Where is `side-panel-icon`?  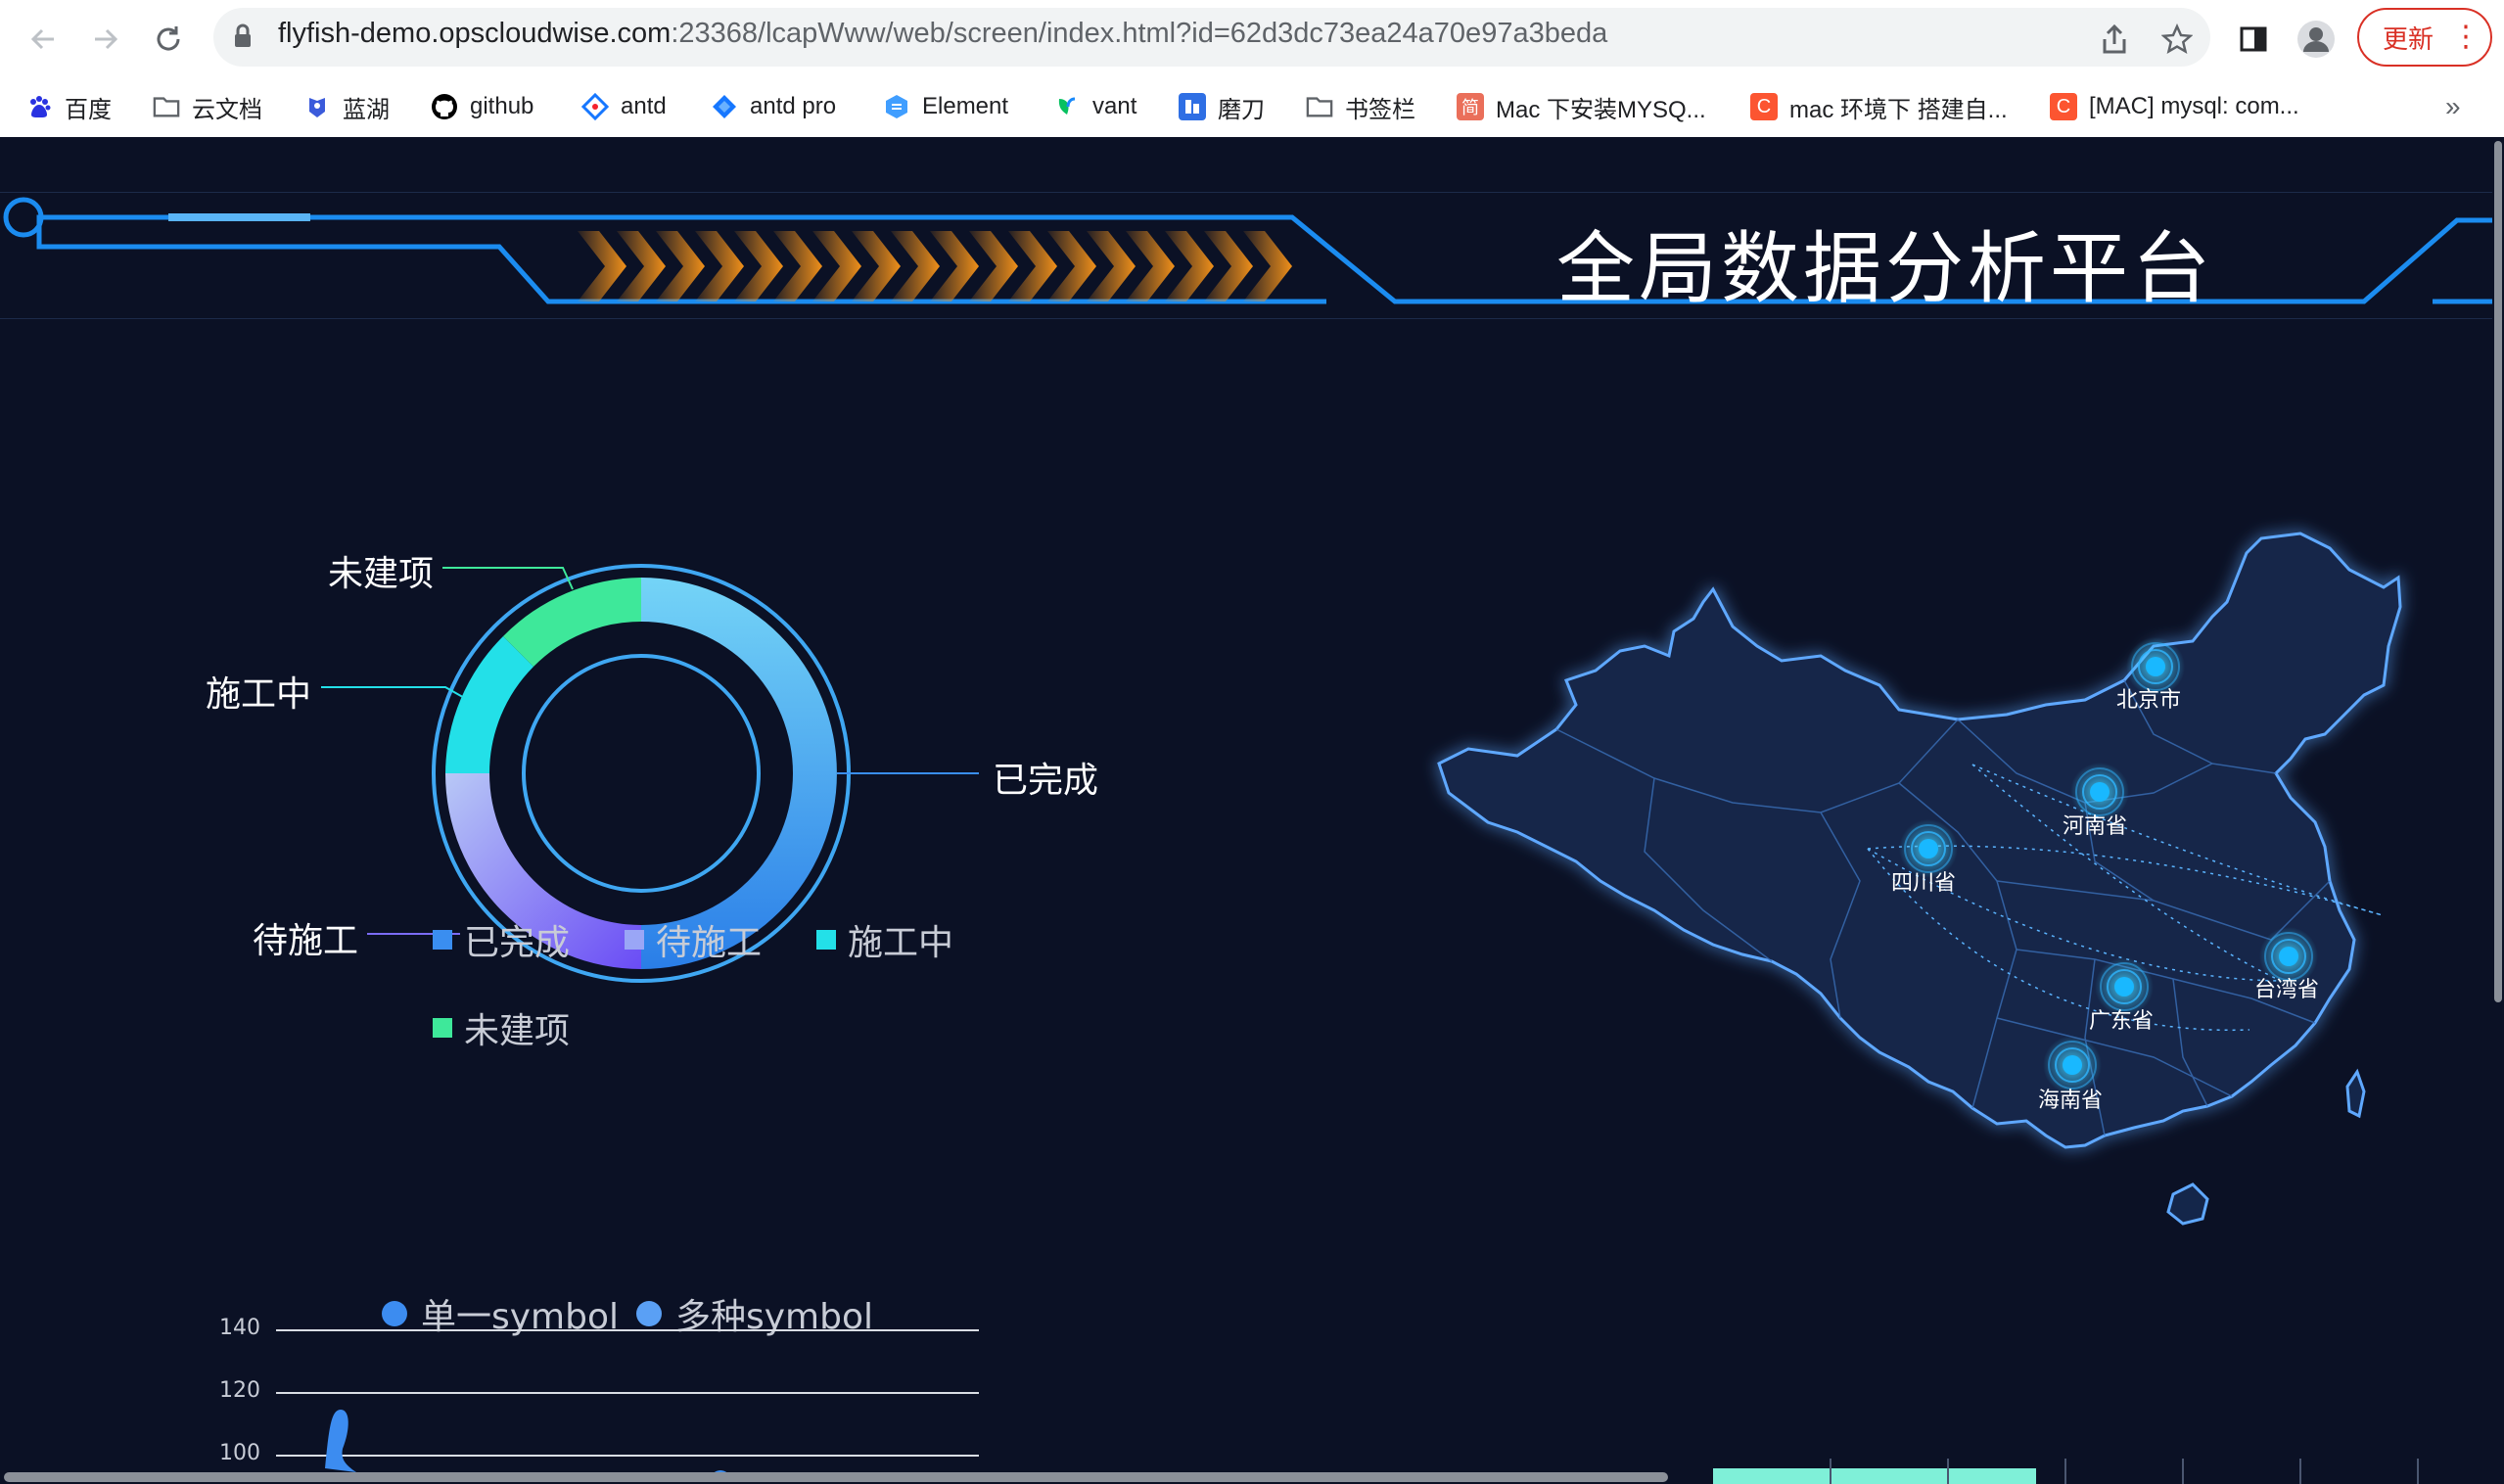 side-panel-icon is located at coordinates (2254, 39).